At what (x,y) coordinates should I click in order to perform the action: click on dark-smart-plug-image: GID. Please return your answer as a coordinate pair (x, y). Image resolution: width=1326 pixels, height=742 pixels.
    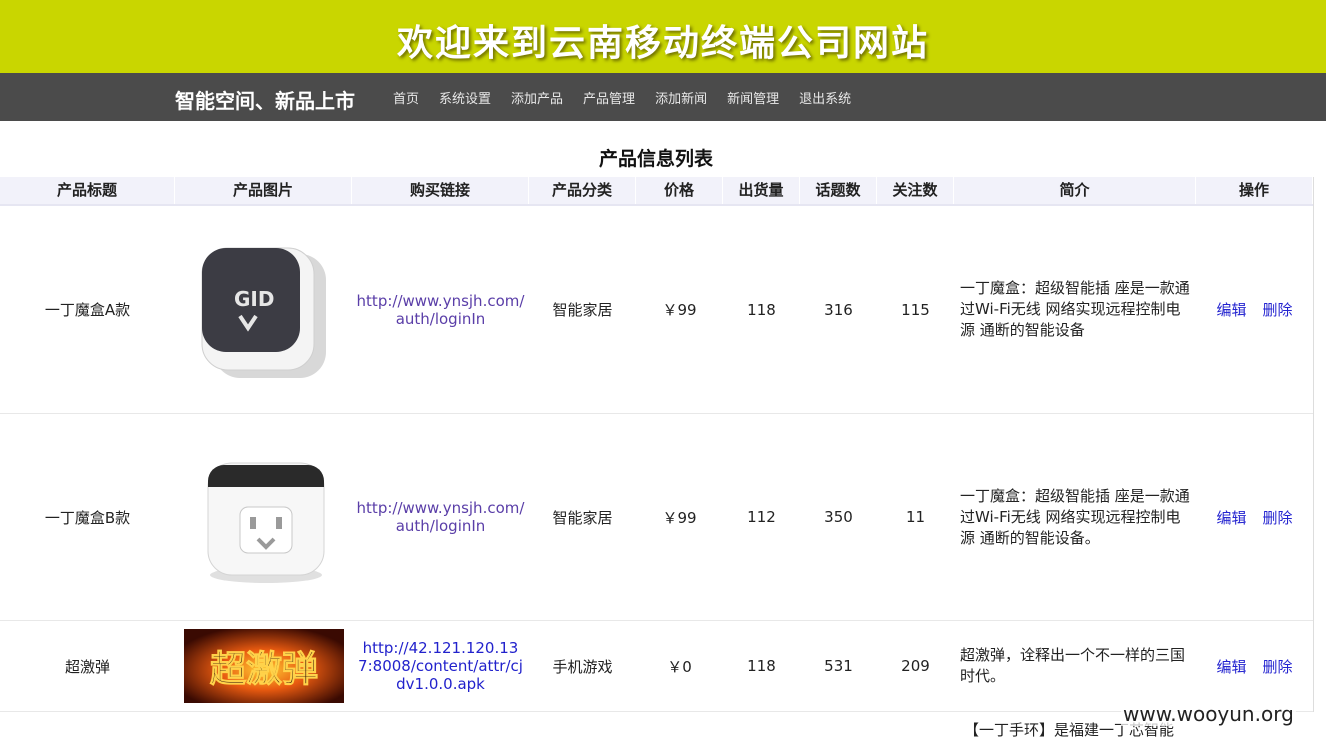
    Looking at the image, I should click on (263, 312).